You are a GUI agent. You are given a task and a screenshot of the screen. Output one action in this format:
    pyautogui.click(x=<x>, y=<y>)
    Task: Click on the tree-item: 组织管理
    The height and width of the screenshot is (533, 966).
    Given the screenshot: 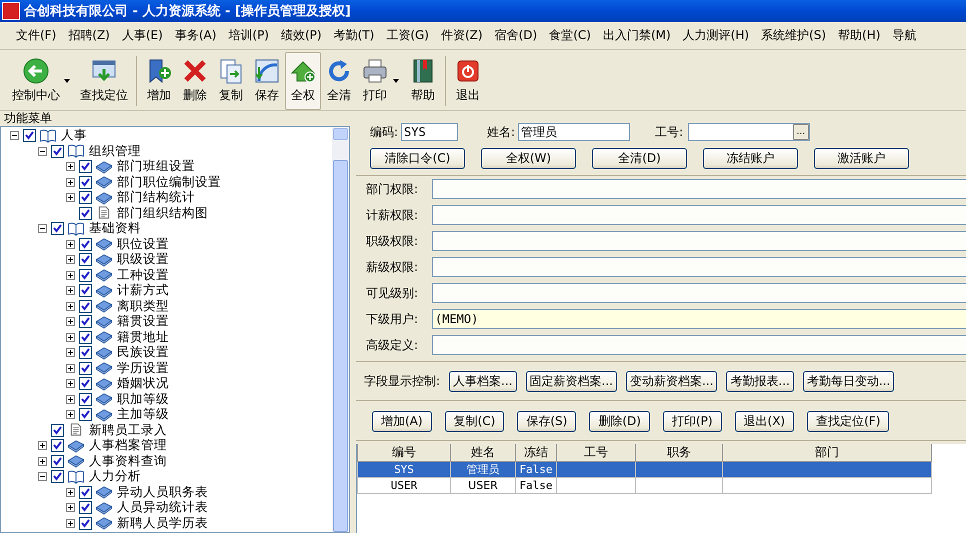 What is the action you would take?
    pyautogui.click(x=115, y=151)
    